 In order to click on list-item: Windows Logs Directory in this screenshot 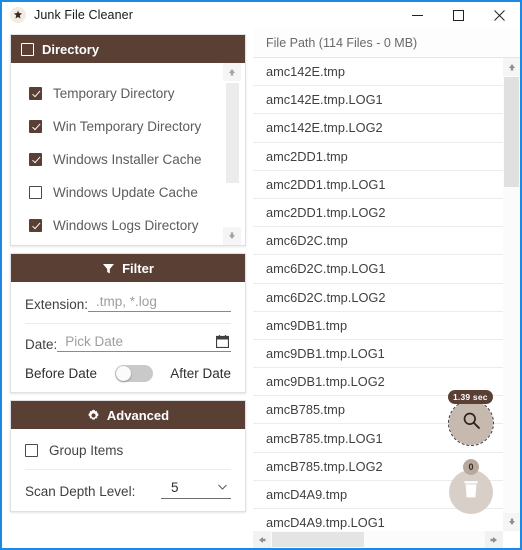, I will do `click(137, 225)`.